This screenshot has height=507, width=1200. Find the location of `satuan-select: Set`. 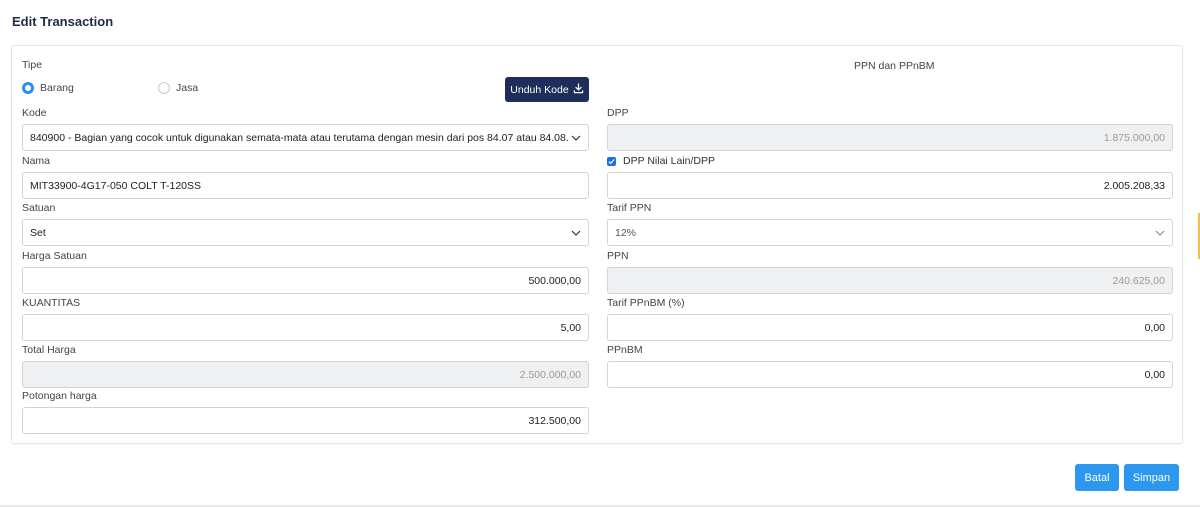

satuan-select: Set is located at coordinates (305, 232).